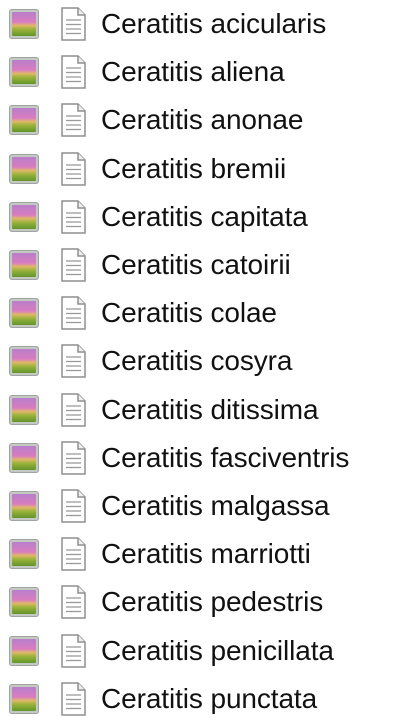 Image resolution: width=394 pixels, height=723 pixels. I want to click on species-name-label: Ceratitis punctata, so click(209, 698).